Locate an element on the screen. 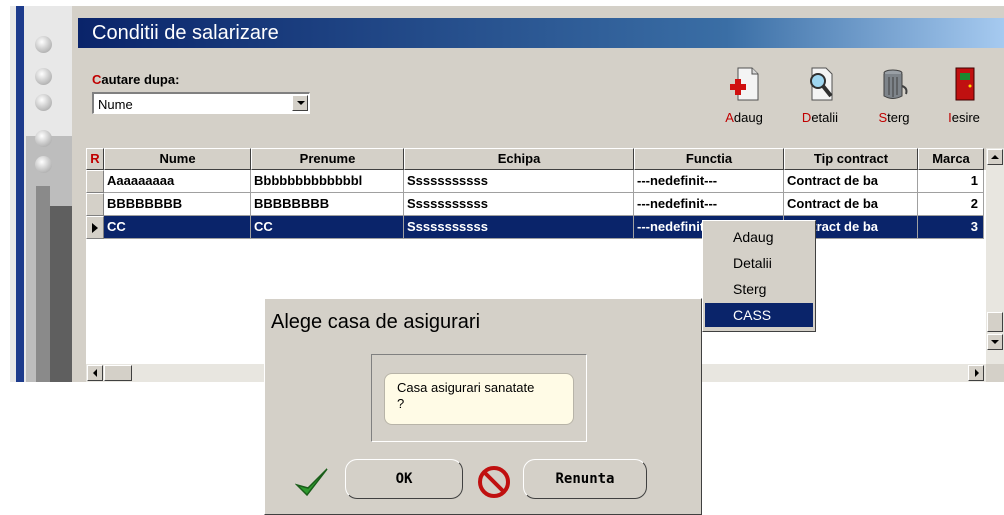 This screenshot has height=515, width=1004. current-row-arrow-icon is located at coordinates (95, 228).